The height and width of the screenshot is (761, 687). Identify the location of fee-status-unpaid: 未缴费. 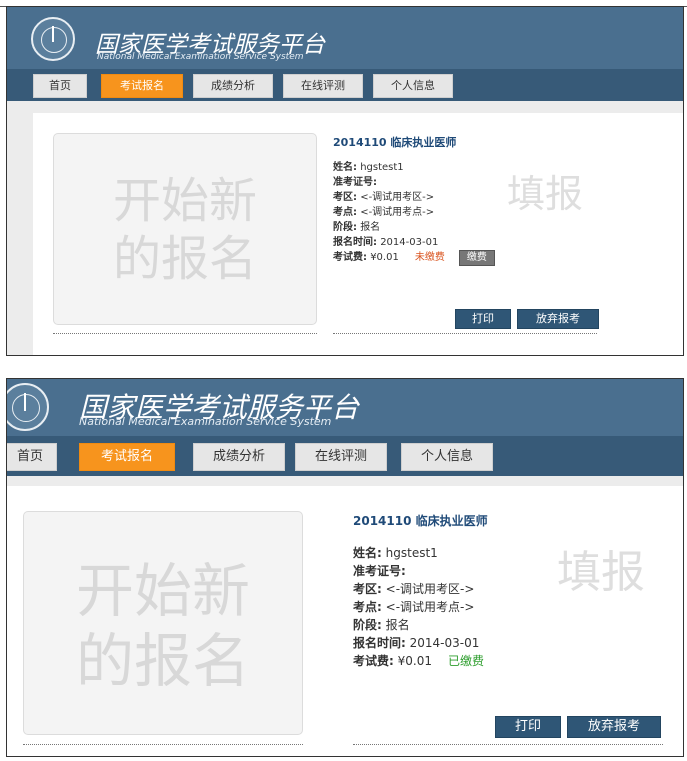
(429, 257).